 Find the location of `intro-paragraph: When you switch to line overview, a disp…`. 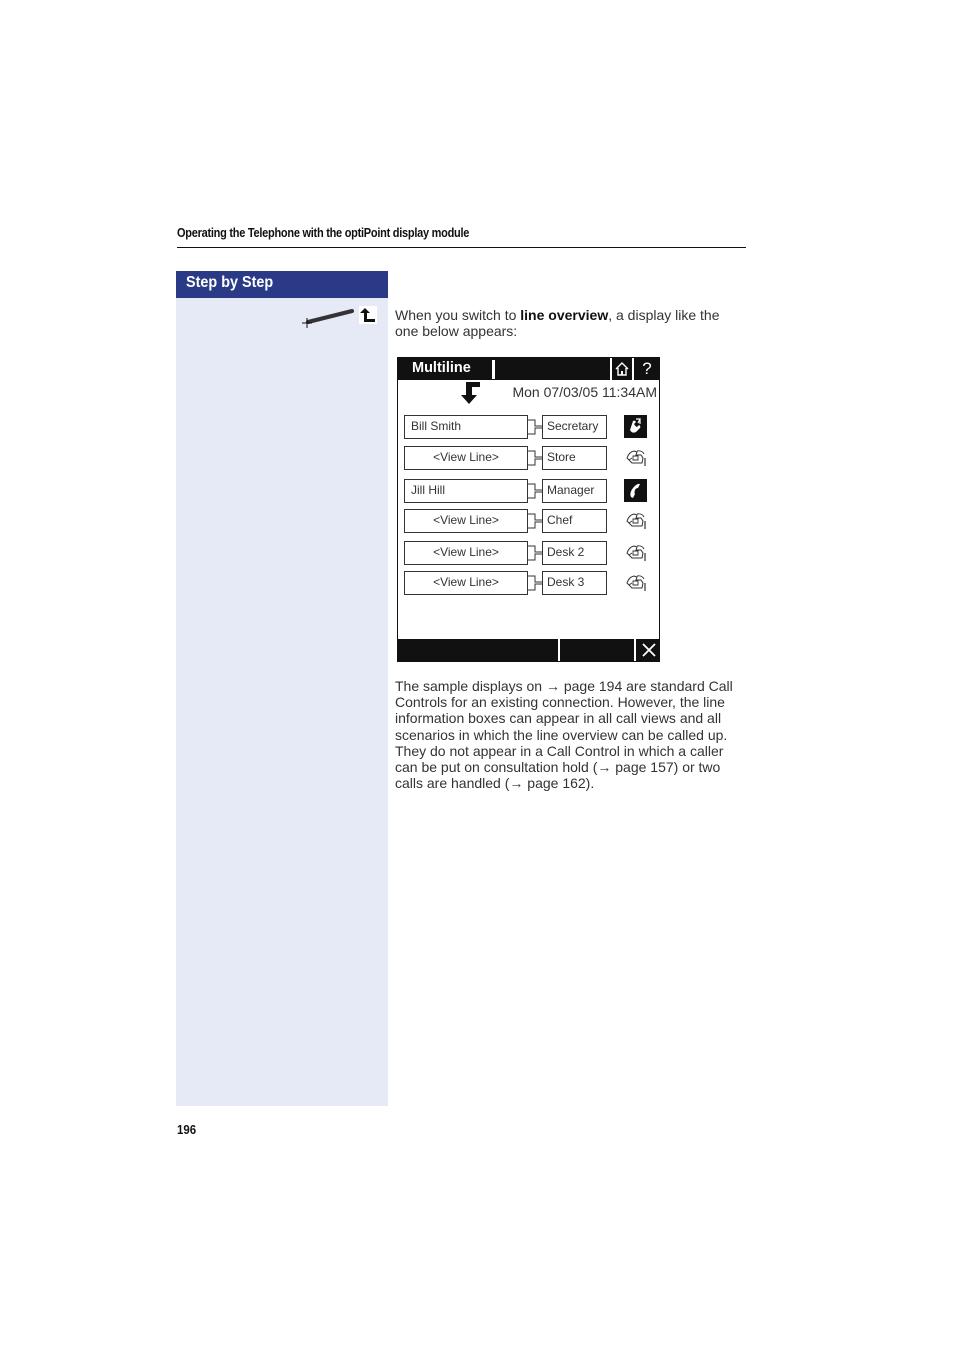

intro-paragraph: When you switch to line overview, a disp… is located at coordinates (557, 323).